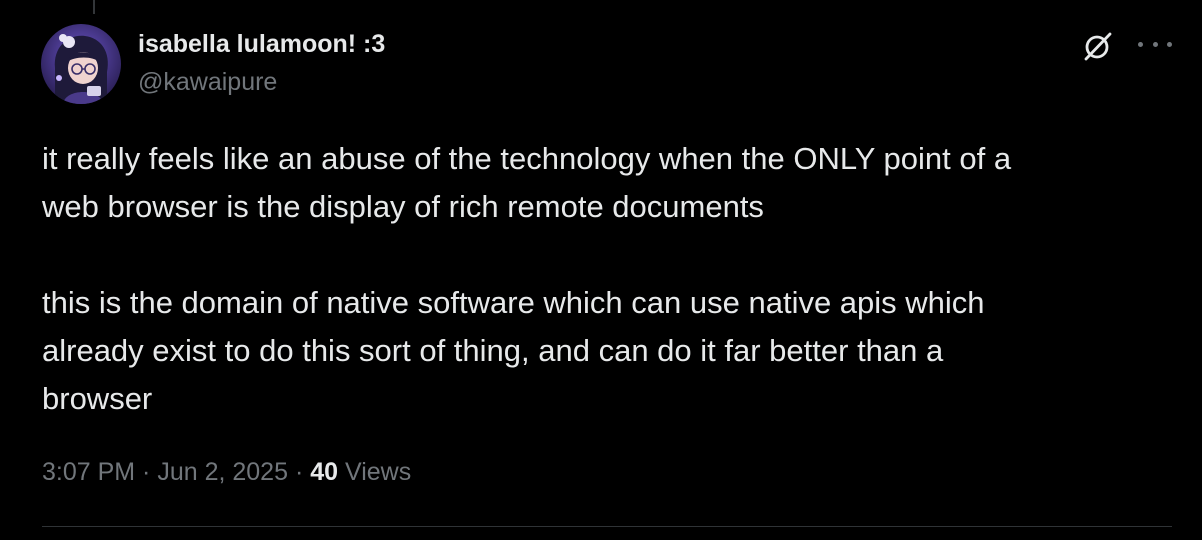  What do you see at coordinates (261, 44) in the screenshot?
I see `author-display-name: isabella lulamoon! :3` at bounding box center [261, 44].